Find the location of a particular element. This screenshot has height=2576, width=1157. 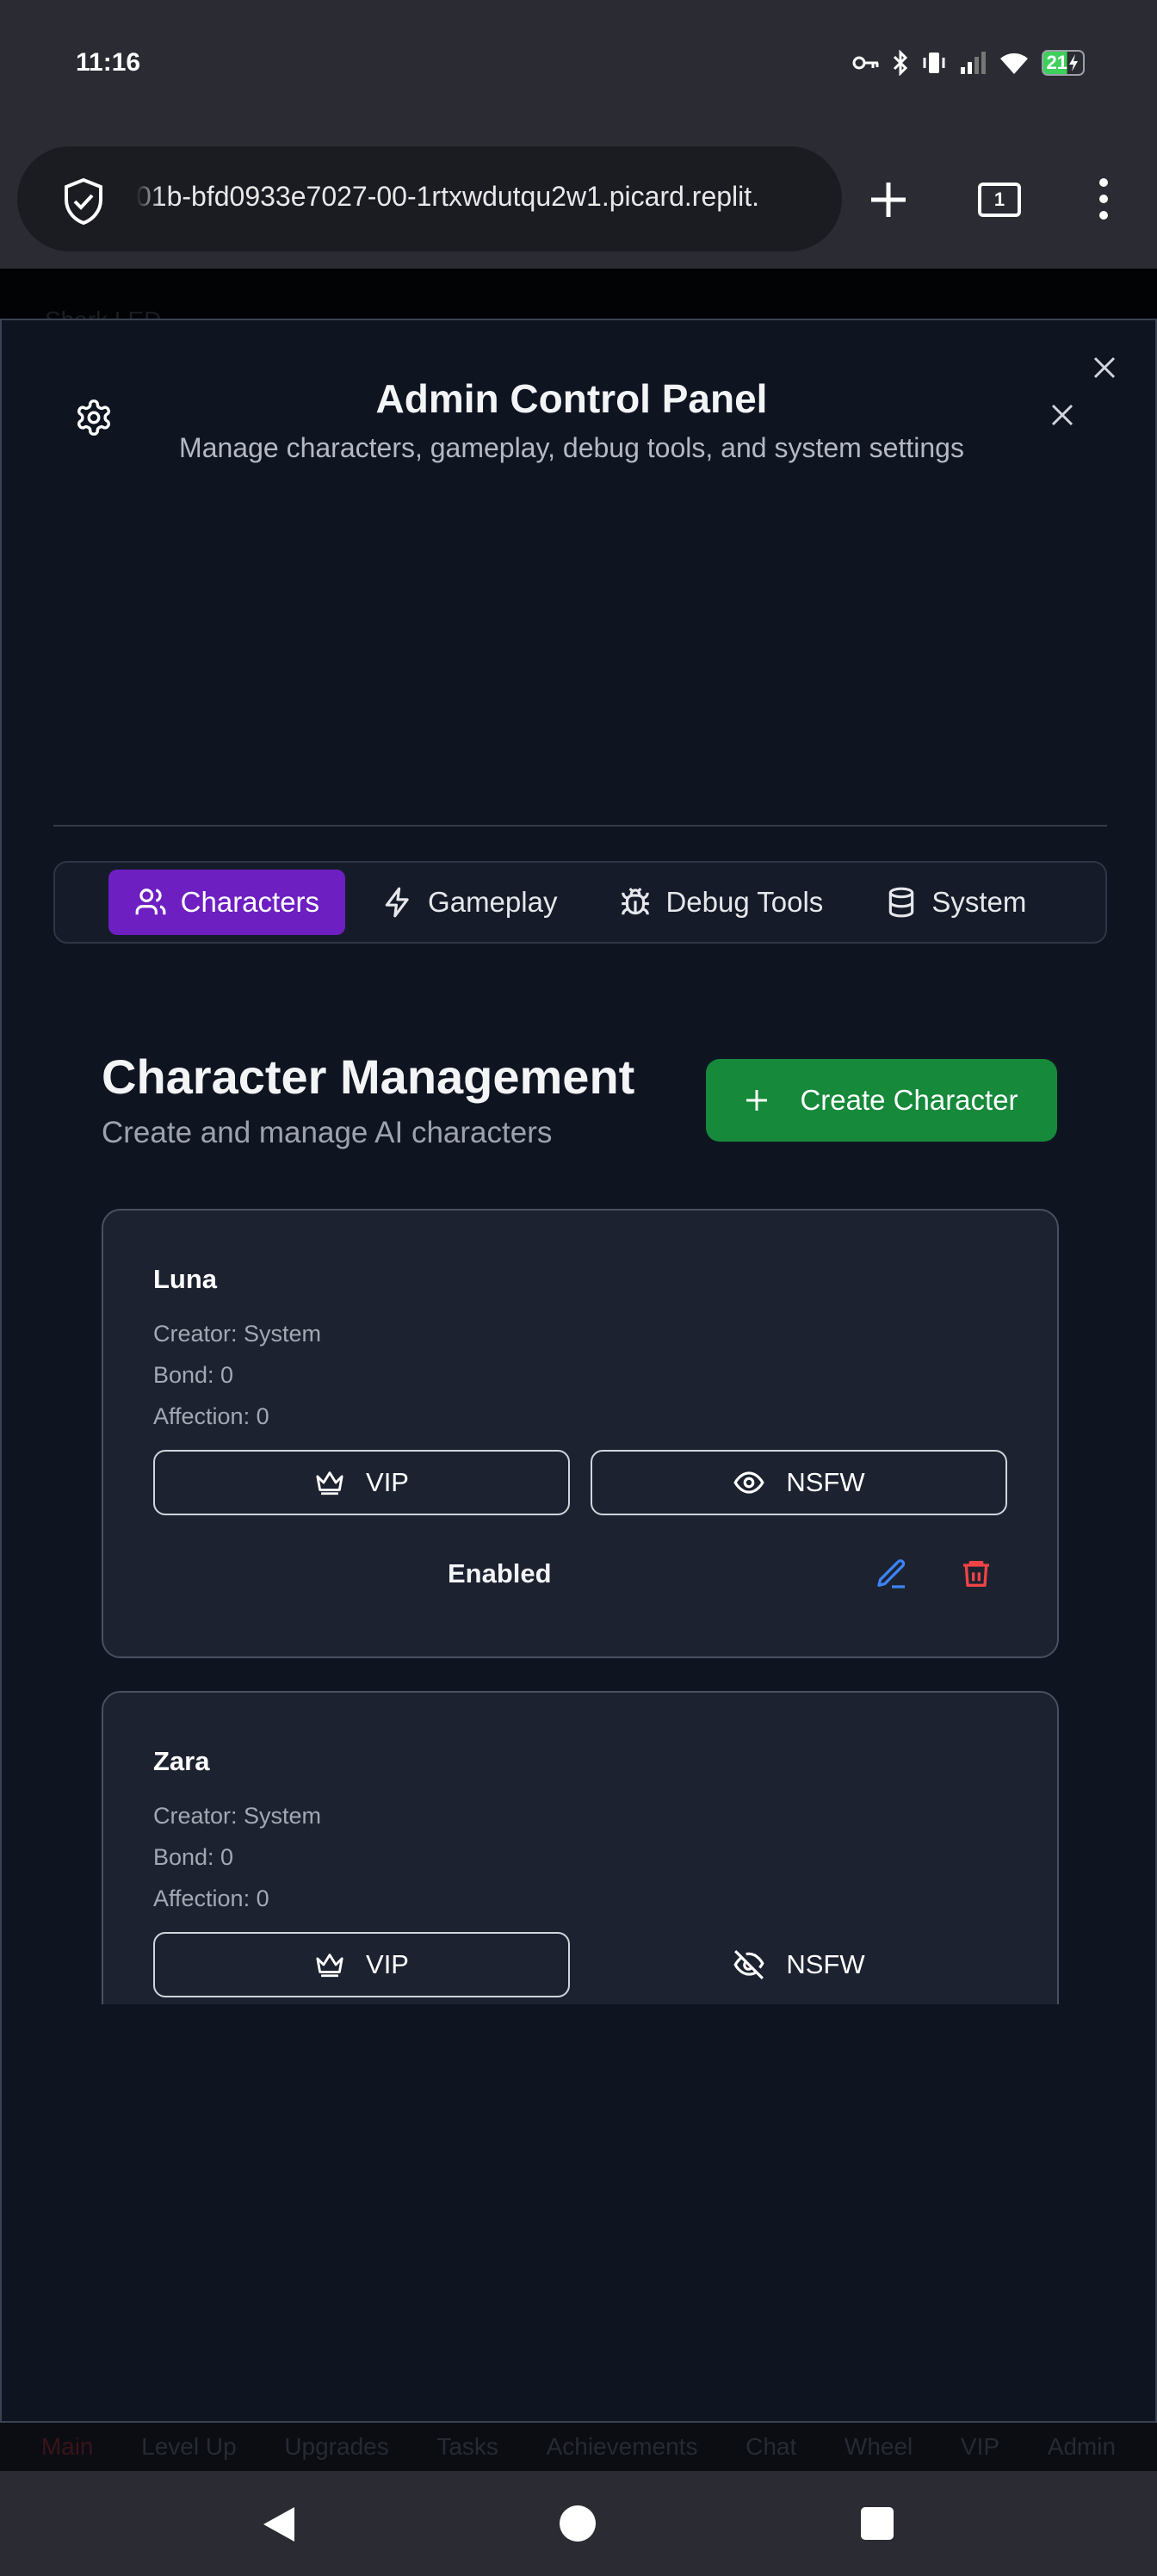

new-tab-icon is located at coordinates (888, 199).